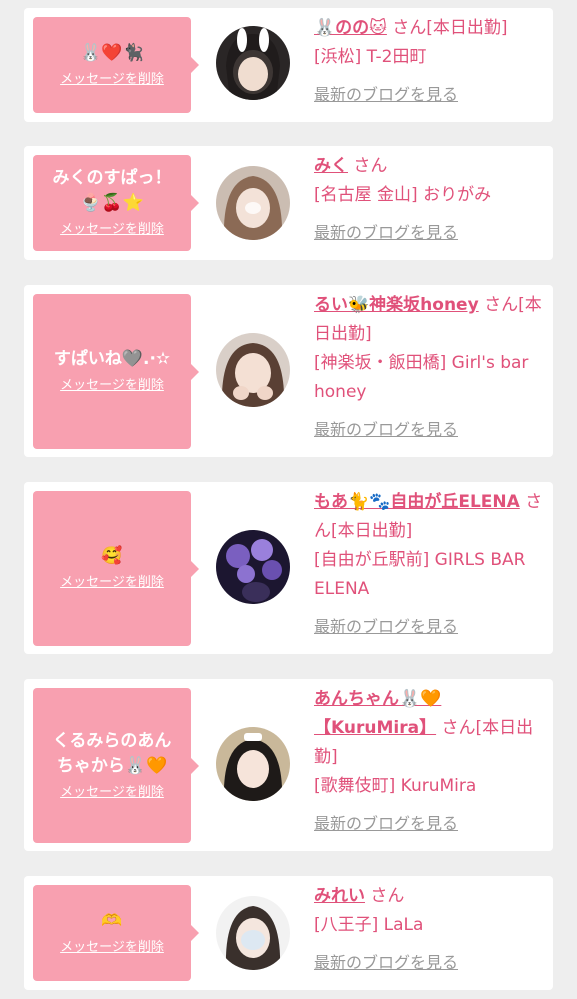  What do you see at coordinates (350, 28) in the screenshot?
I see `girl-name-link: 🐰のの🐱` at bounding box center [350, 28].